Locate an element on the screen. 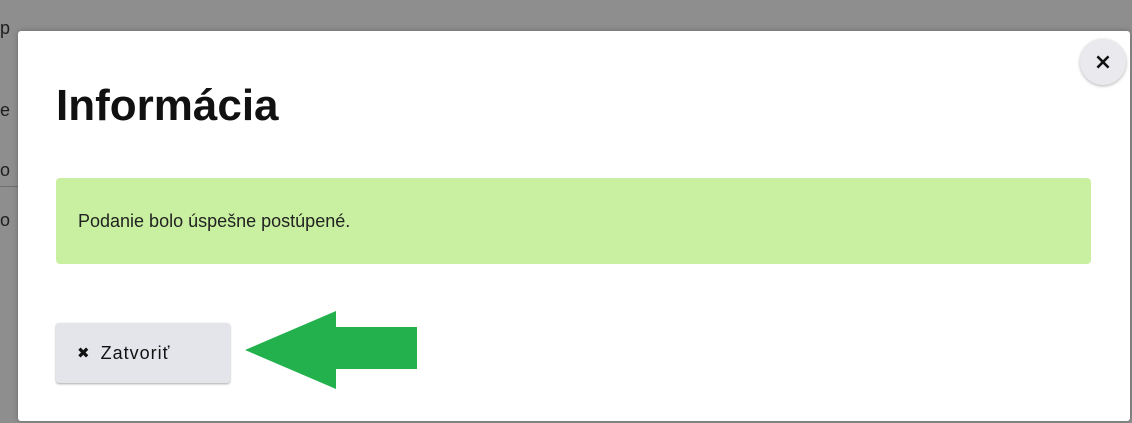 The width and height of the screenshot is (1132, 423). background-text-fragment: p is located at coordinates (5, 28).